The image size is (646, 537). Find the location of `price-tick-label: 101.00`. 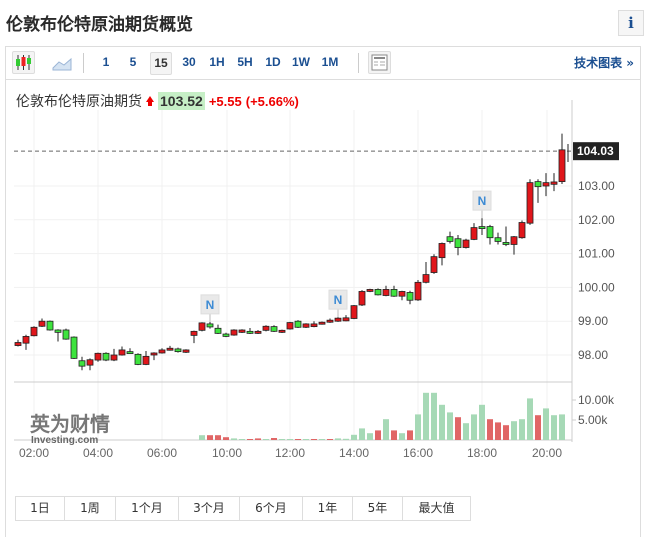

price-tick-label: 101.00 is located at coordinates (596, 254).